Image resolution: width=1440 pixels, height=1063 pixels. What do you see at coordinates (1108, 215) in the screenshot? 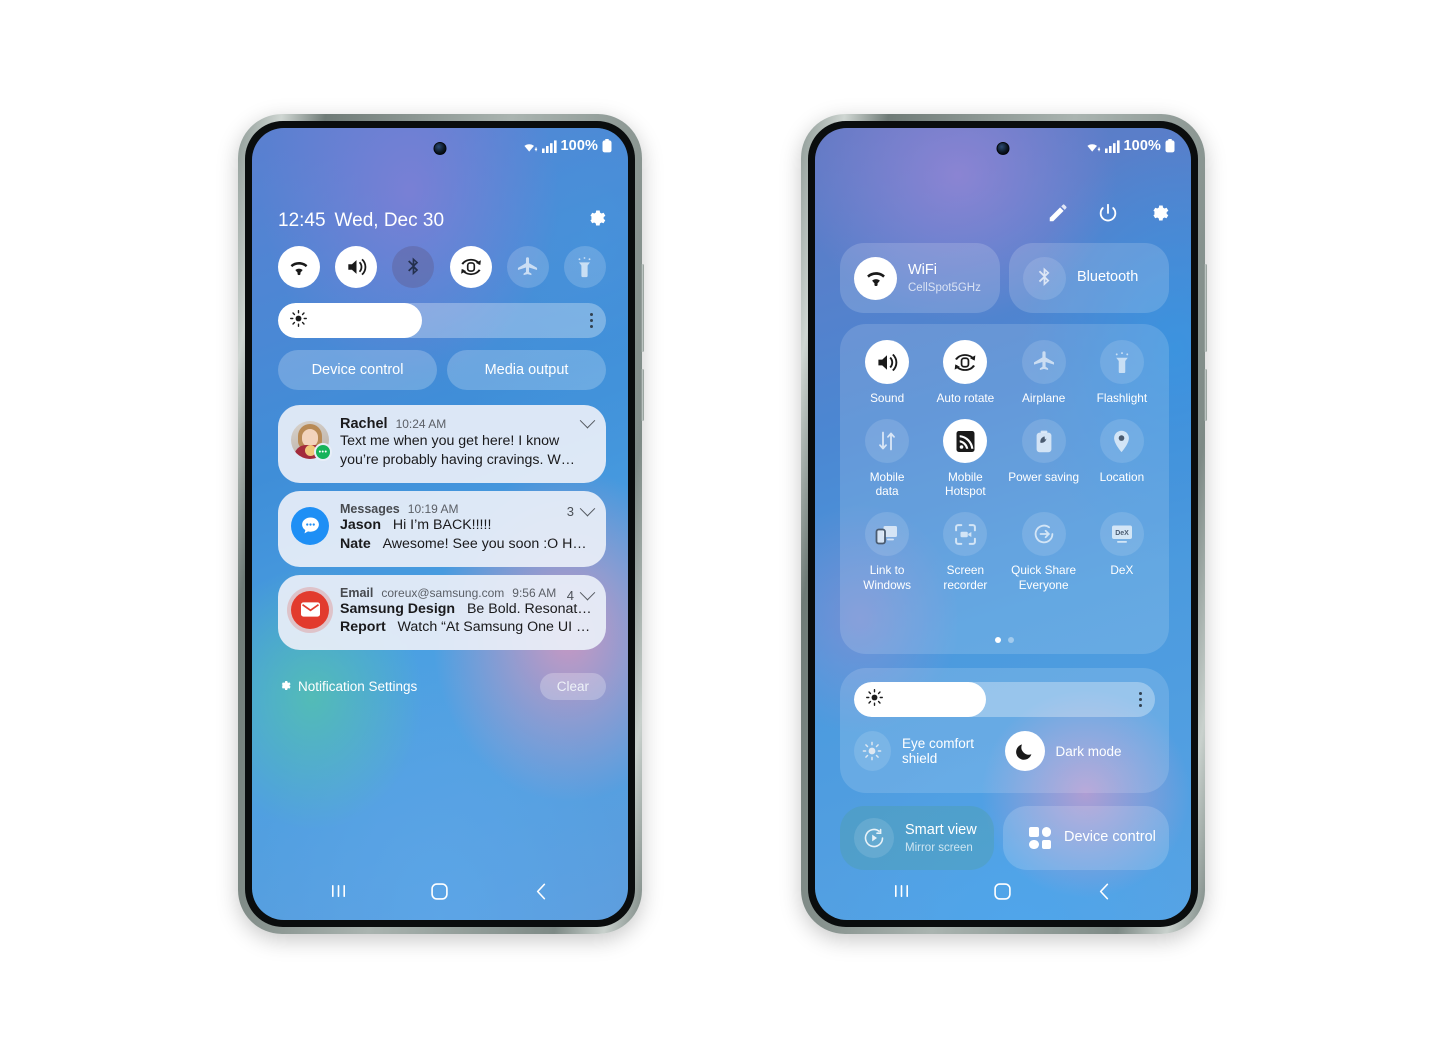
I see `power-icon` at bounding box center [1108, 215].